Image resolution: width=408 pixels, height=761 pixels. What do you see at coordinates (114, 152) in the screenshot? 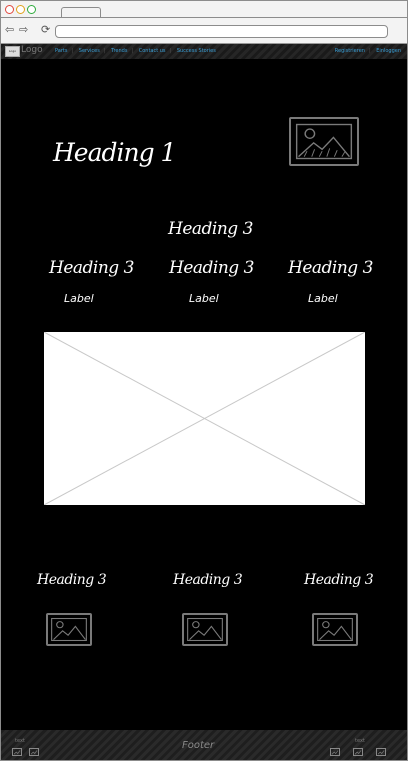
I see `hero-heading: Heading 1` at bounding box center [114, 152].